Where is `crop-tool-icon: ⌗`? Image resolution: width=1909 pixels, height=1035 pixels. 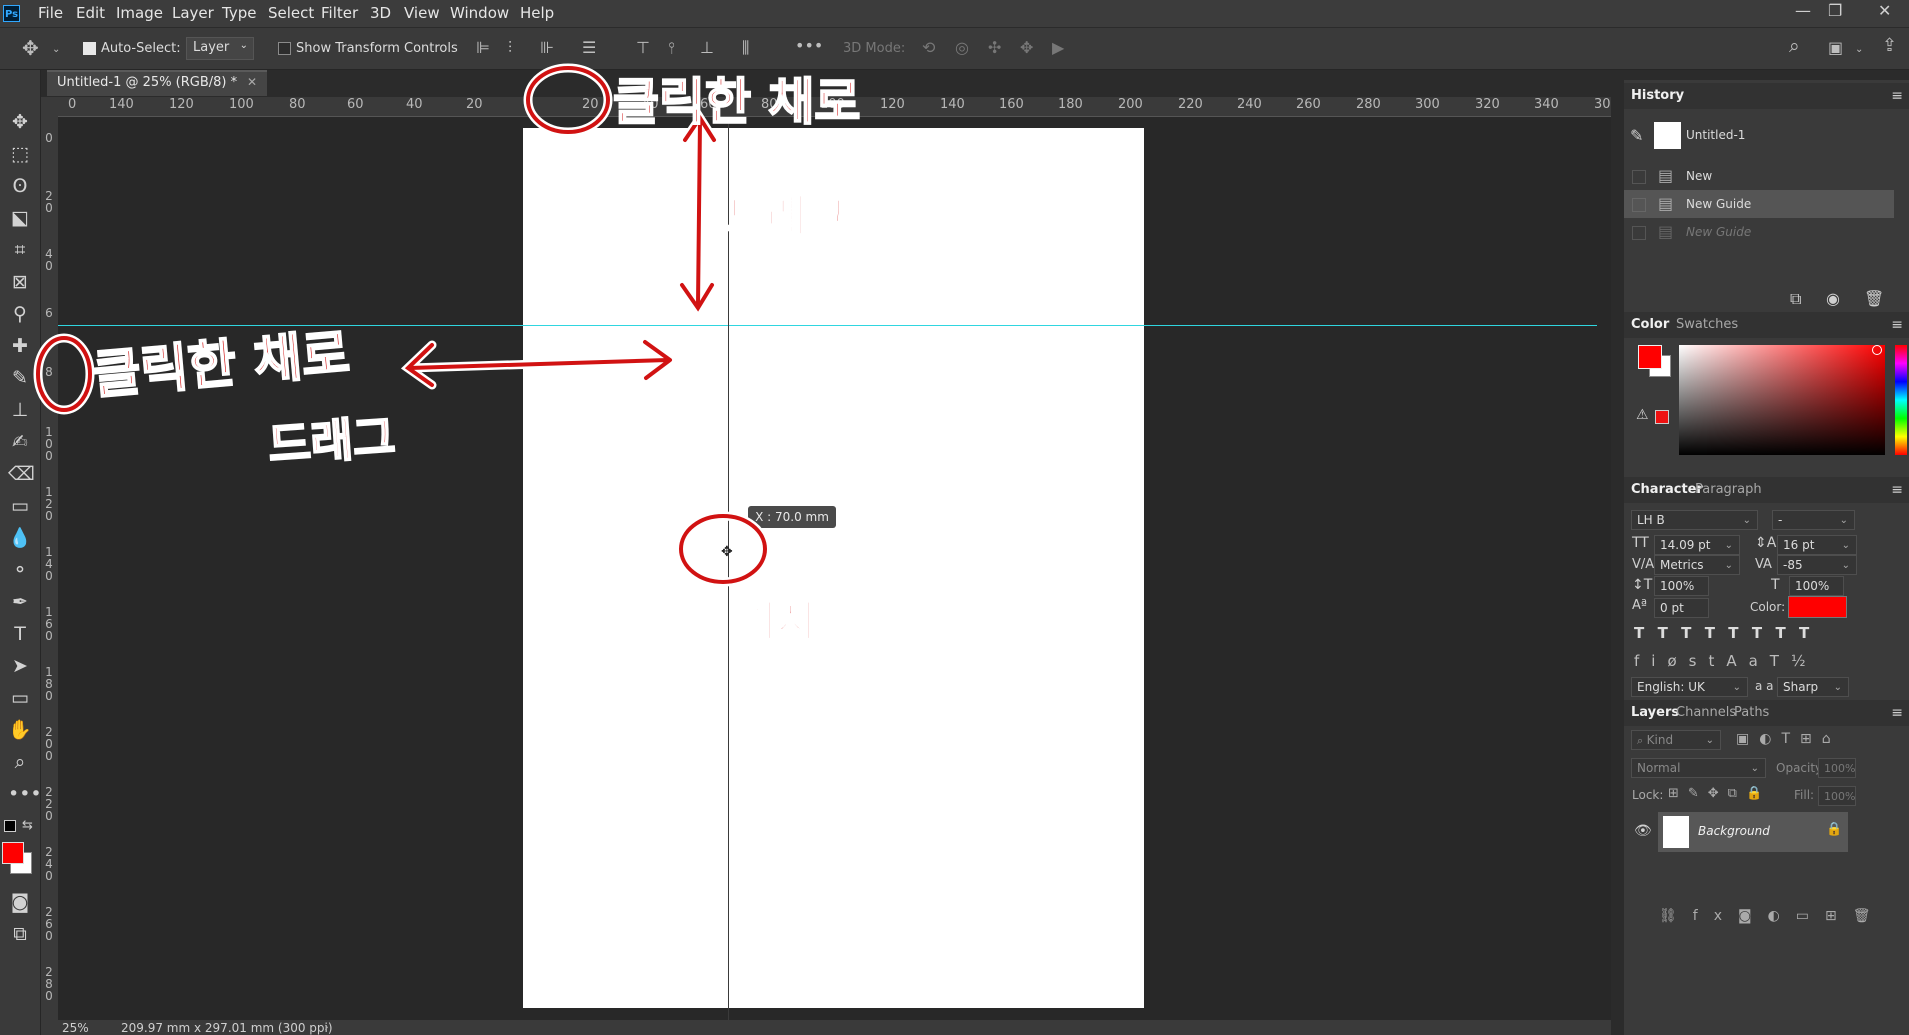
crop-tool-icon: ⌗ is located at coordinates (20, 250).